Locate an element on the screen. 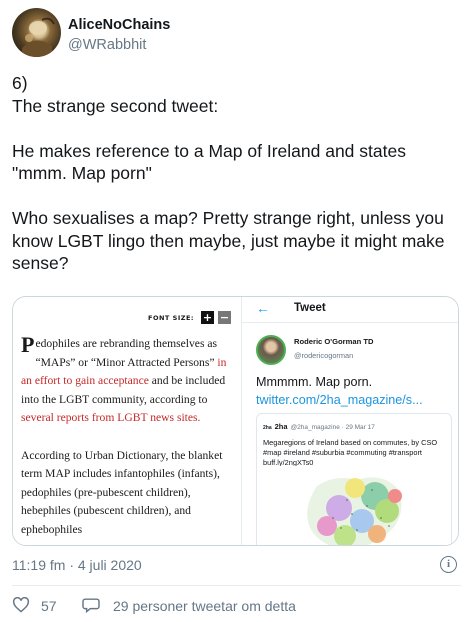 The height and width of the screenshot is (622, 473). tweet-timestamp: 11:19 fm · 4 juli 2020 is located at coordinates (77, 565).